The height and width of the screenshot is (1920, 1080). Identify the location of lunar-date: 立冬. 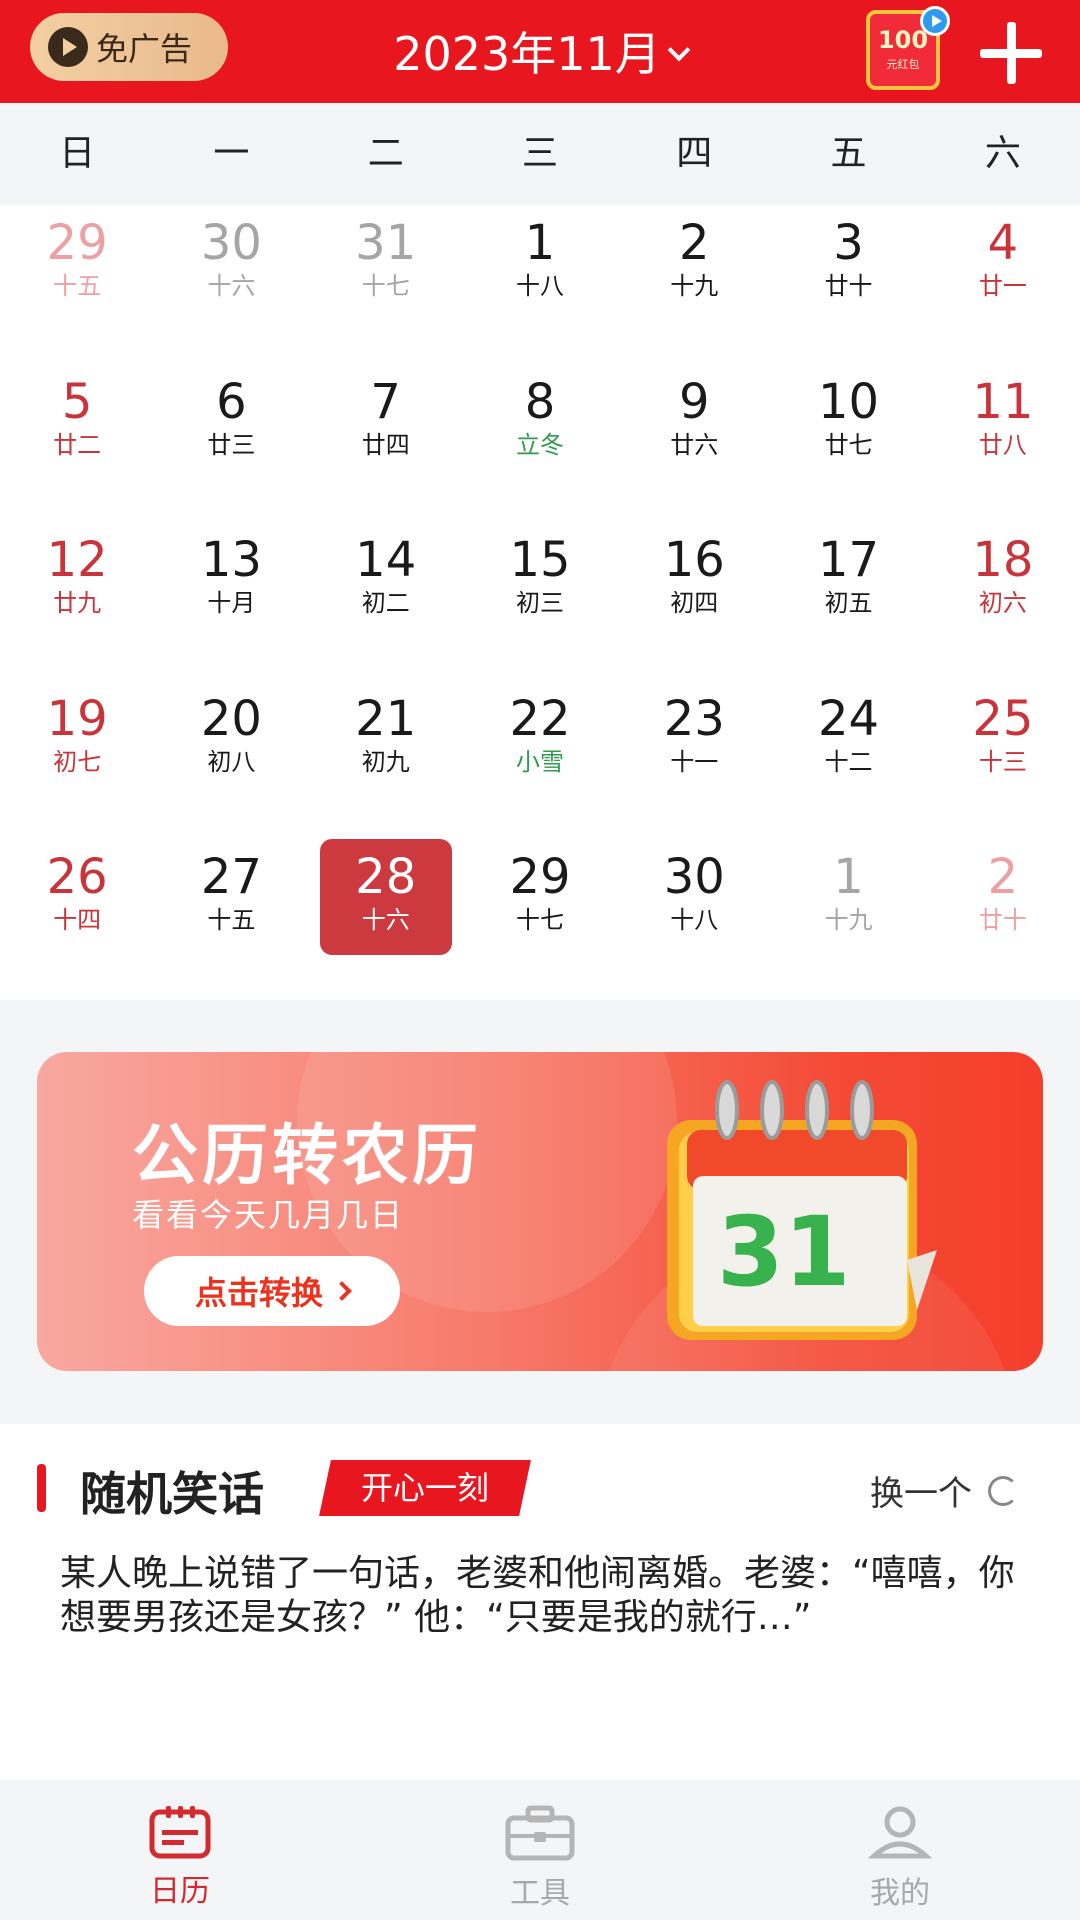
(539, 444).